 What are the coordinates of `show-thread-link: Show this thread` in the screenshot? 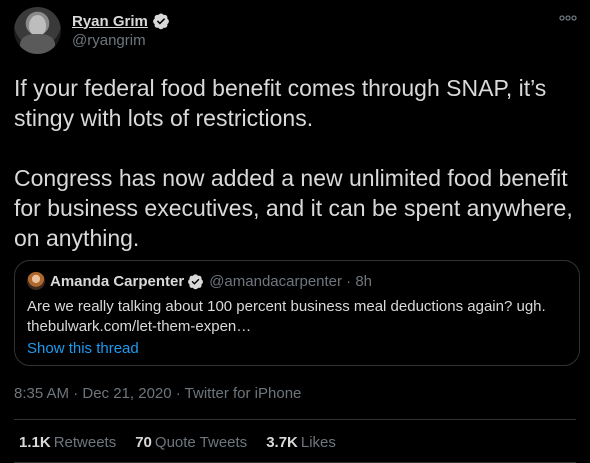 It's located at (83, 348).